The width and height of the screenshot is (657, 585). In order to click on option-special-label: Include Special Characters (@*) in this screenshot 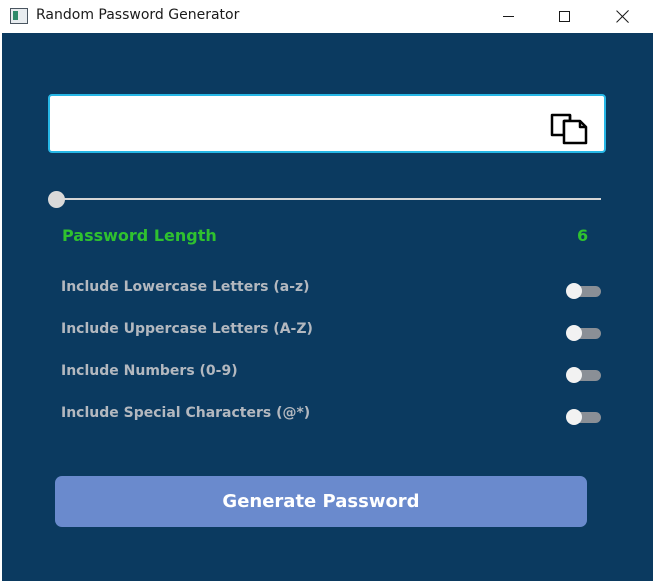, I will do `click(186, 413)`.